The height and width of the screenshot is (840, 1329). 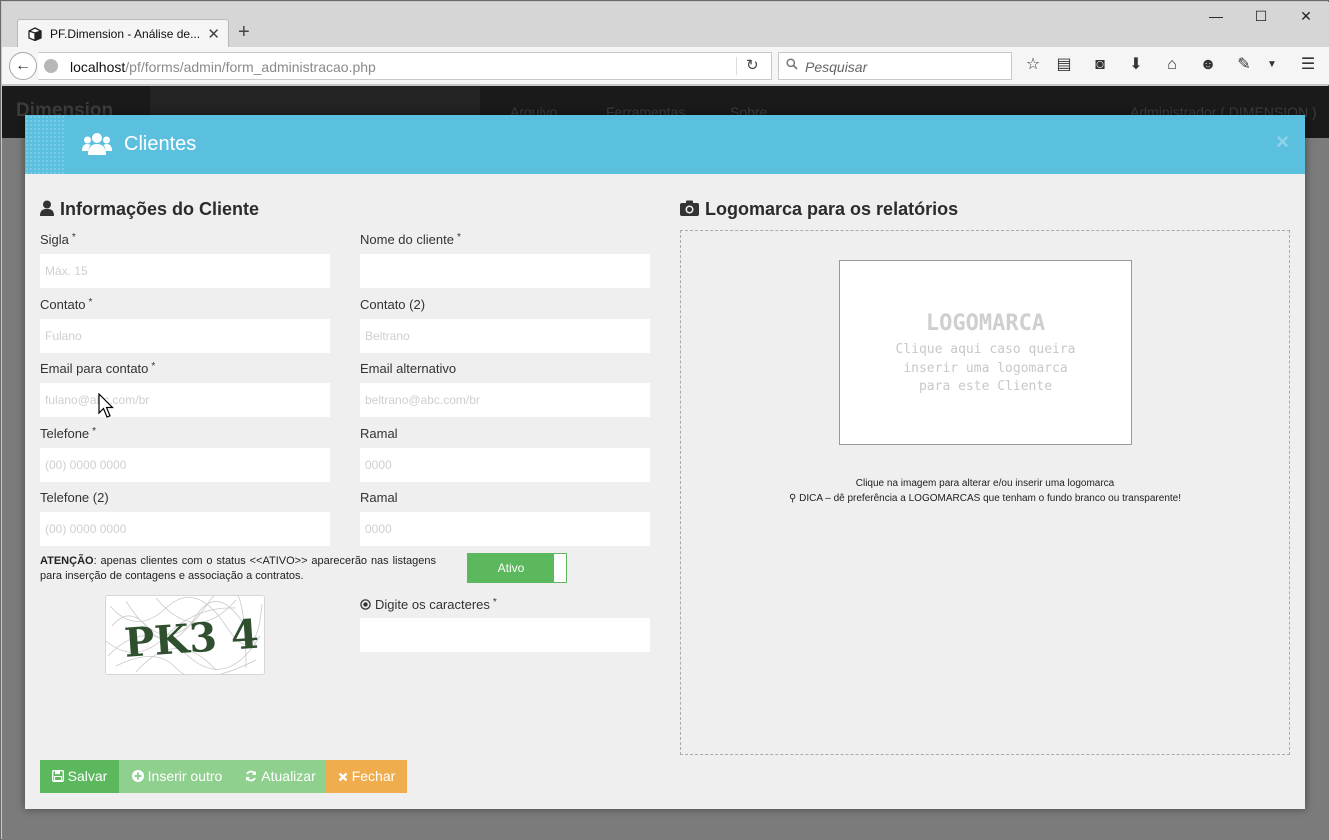 I want to click on bookmark-star-icon: ☆, so click(x=1033, y=65).